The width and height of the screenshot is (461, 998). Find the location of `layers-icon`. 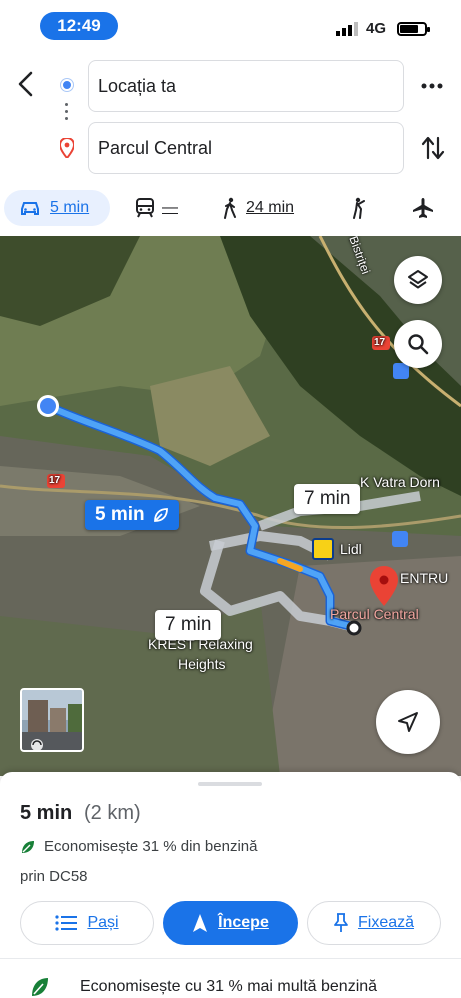

layers-icon is located at coordinates (418, 279).